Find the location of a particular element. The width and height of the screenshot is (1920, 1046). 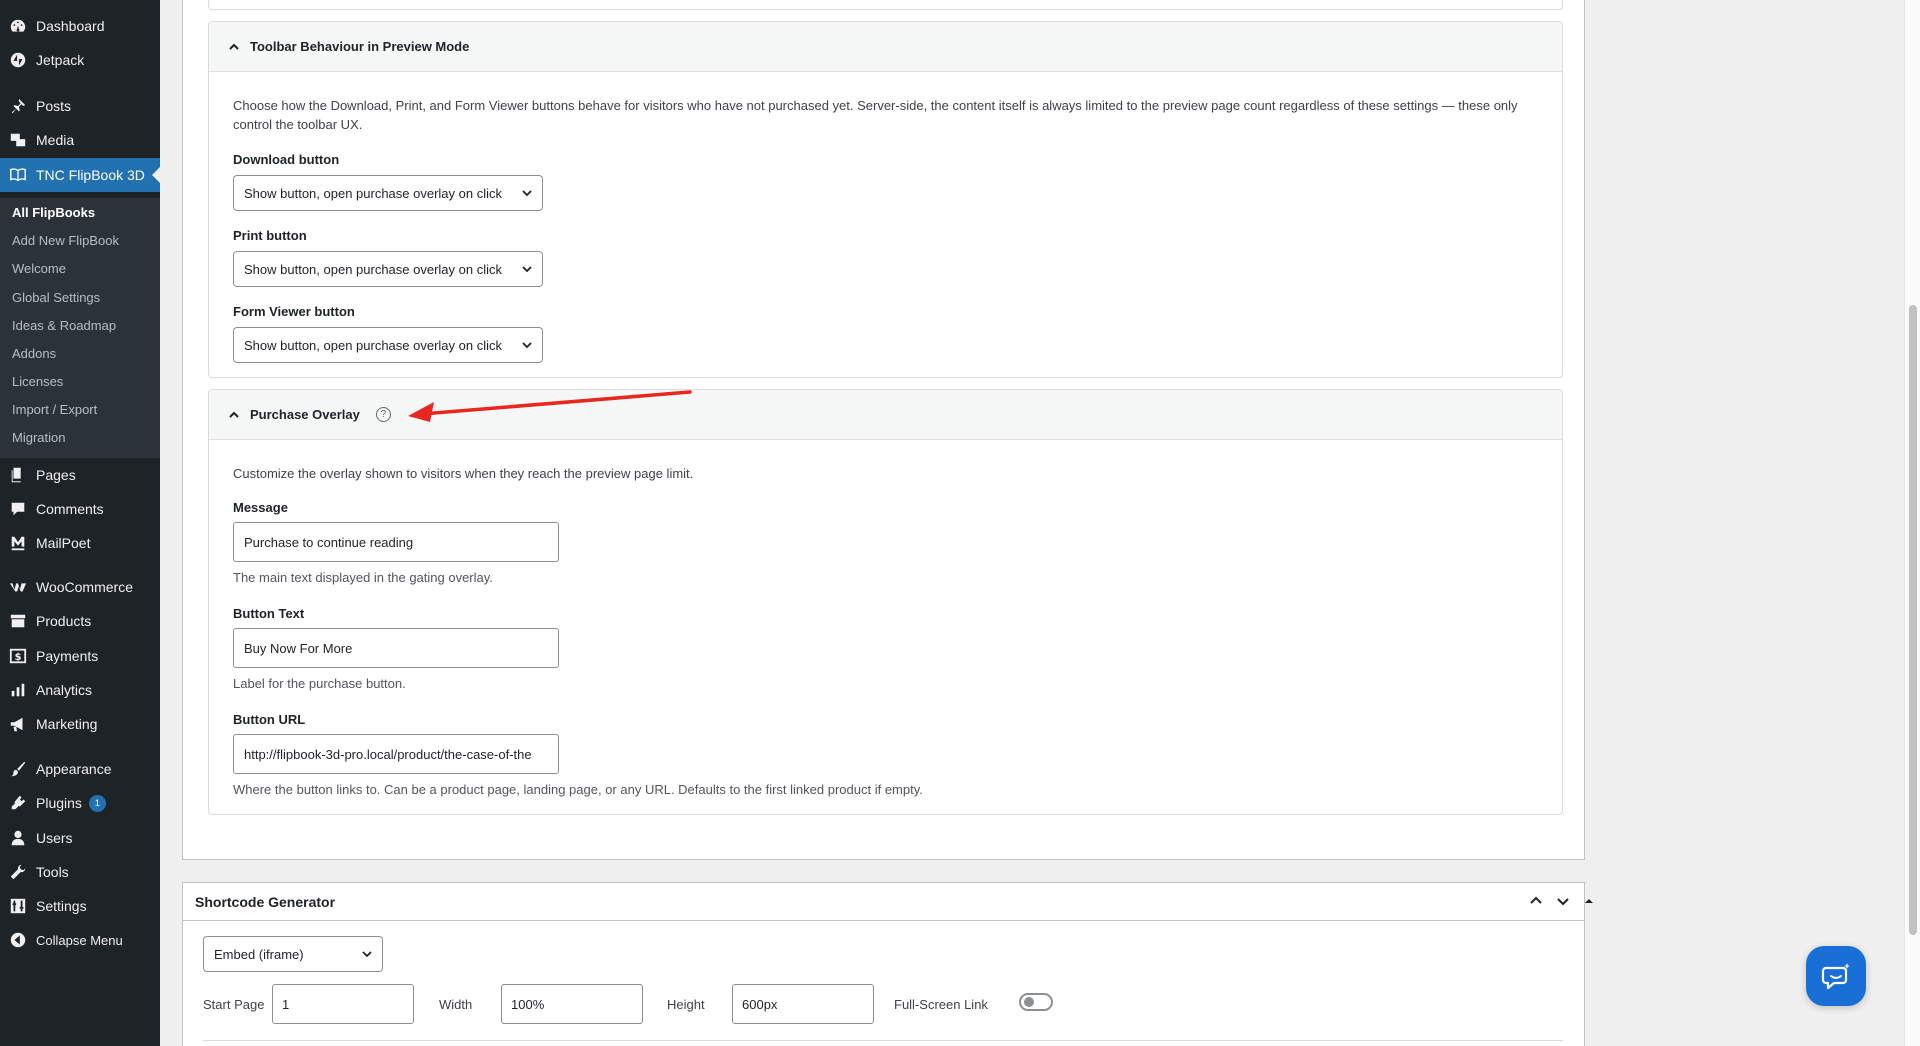

width-label: Width is located at coordinates (456, 1004).